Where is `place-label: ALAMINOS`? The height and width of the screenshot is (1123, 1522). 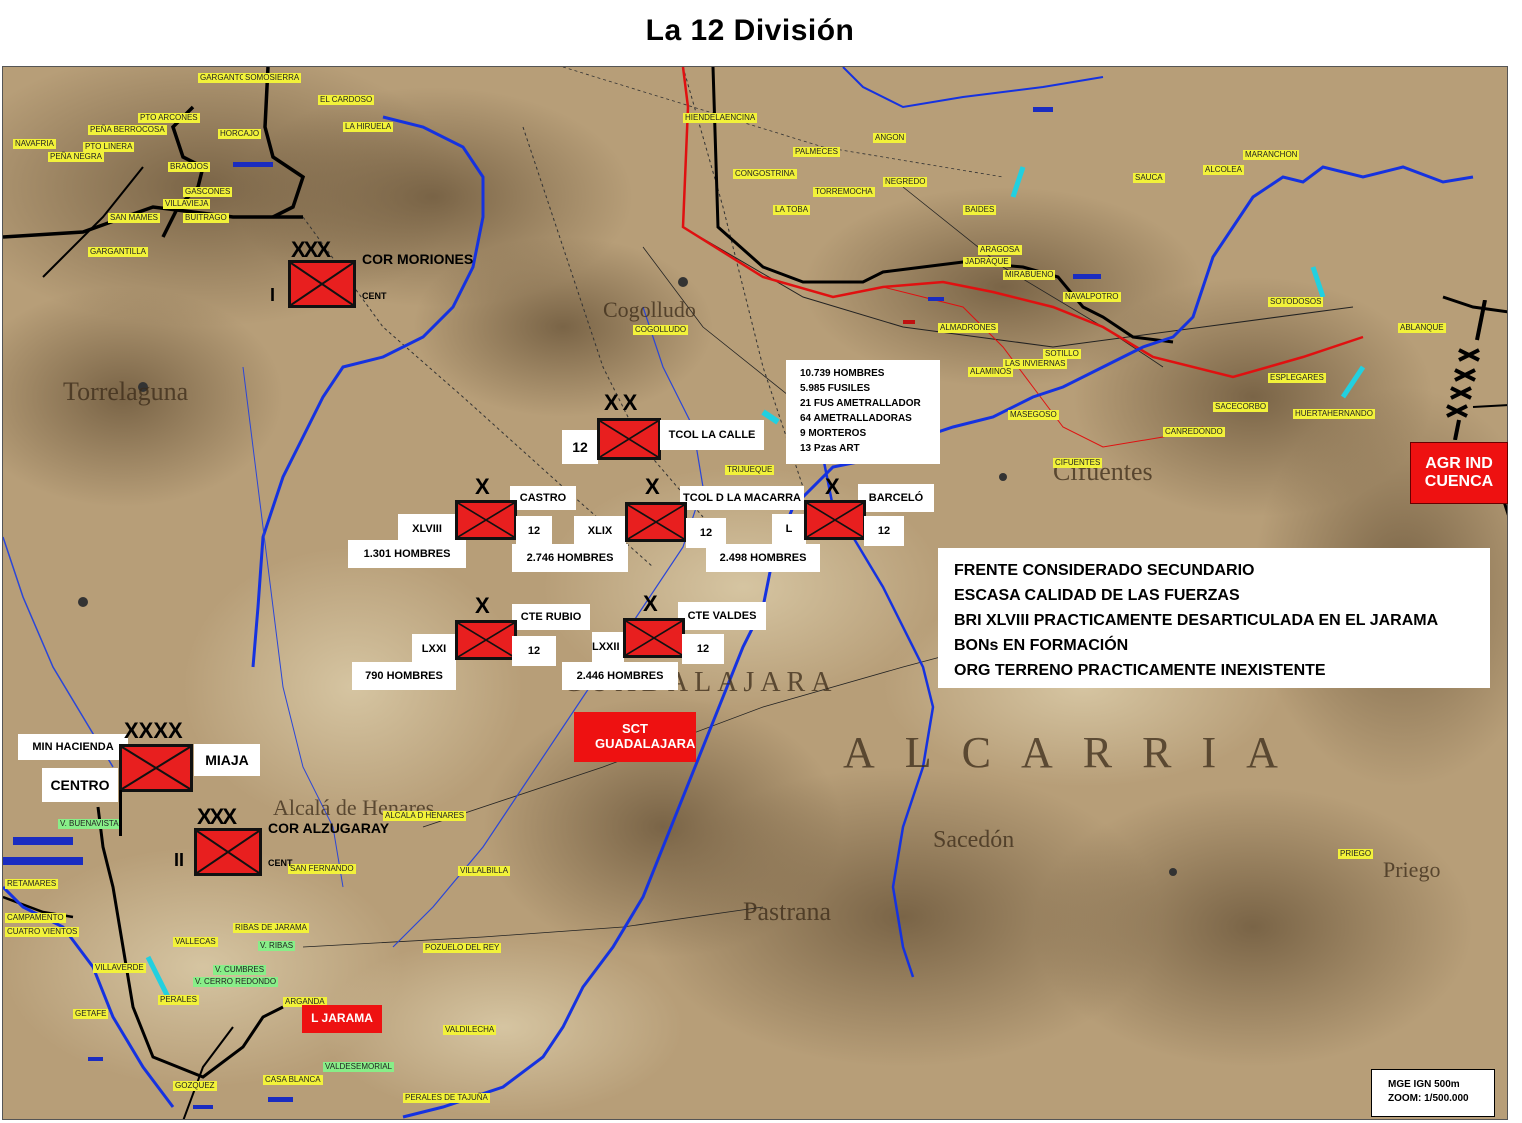
place-label: ALAMINOS is located at coordinates (991, 372).